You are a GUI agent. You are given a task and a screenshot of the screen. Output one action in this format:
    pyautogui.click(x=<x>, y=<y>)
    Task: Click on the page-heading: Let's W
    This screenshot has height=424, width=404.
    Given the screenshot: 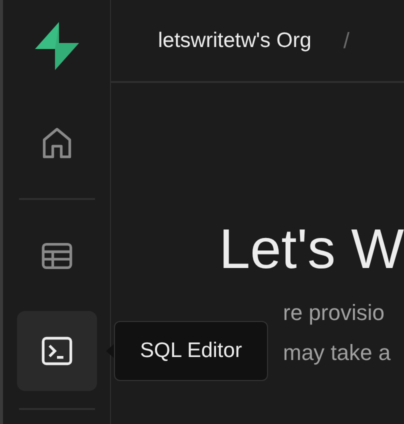 What is the action you would take?
    pyautogui.click(x=311, y=249)
    